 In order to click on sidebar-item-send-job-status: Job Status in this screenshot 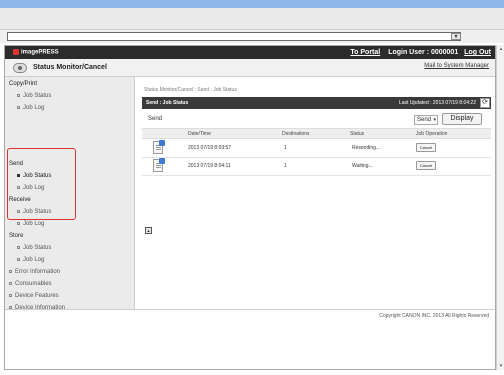, I will do `click(34, 176)`.